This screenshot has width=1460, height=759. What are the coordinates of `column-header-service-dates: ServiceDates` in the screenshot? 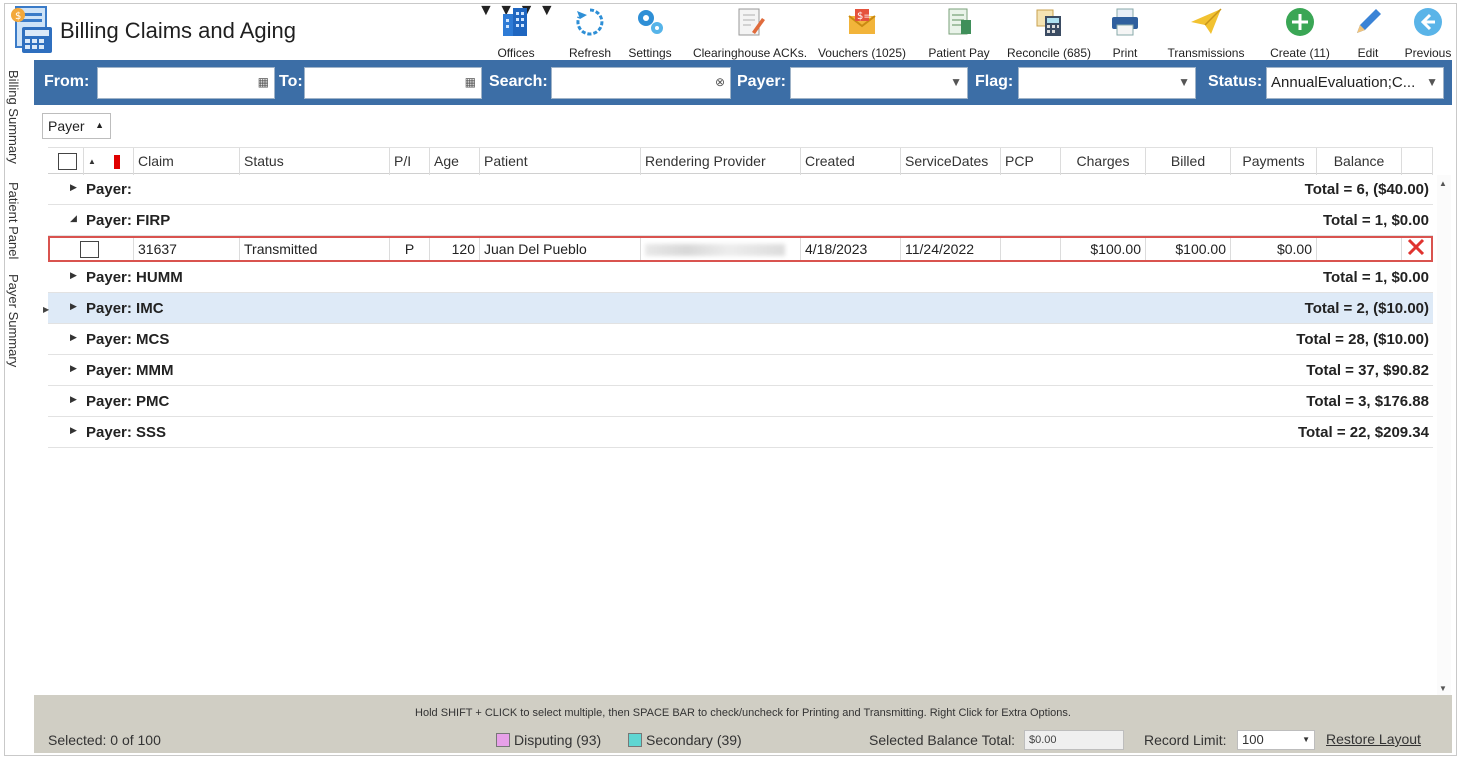 It's located at (951, 161).